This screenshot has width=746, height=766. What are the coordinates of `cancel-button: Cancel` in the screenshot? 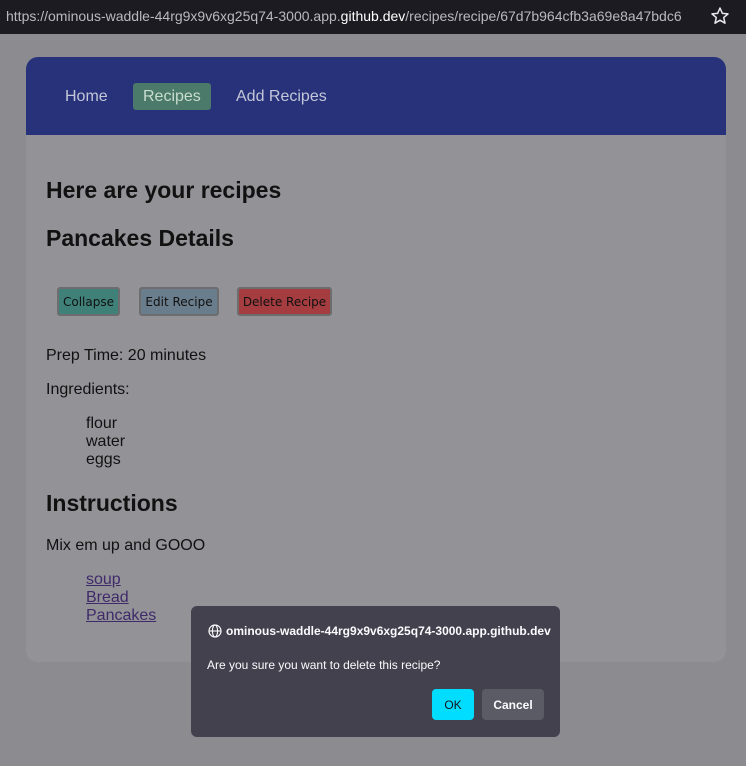 It's located at (513, 704).